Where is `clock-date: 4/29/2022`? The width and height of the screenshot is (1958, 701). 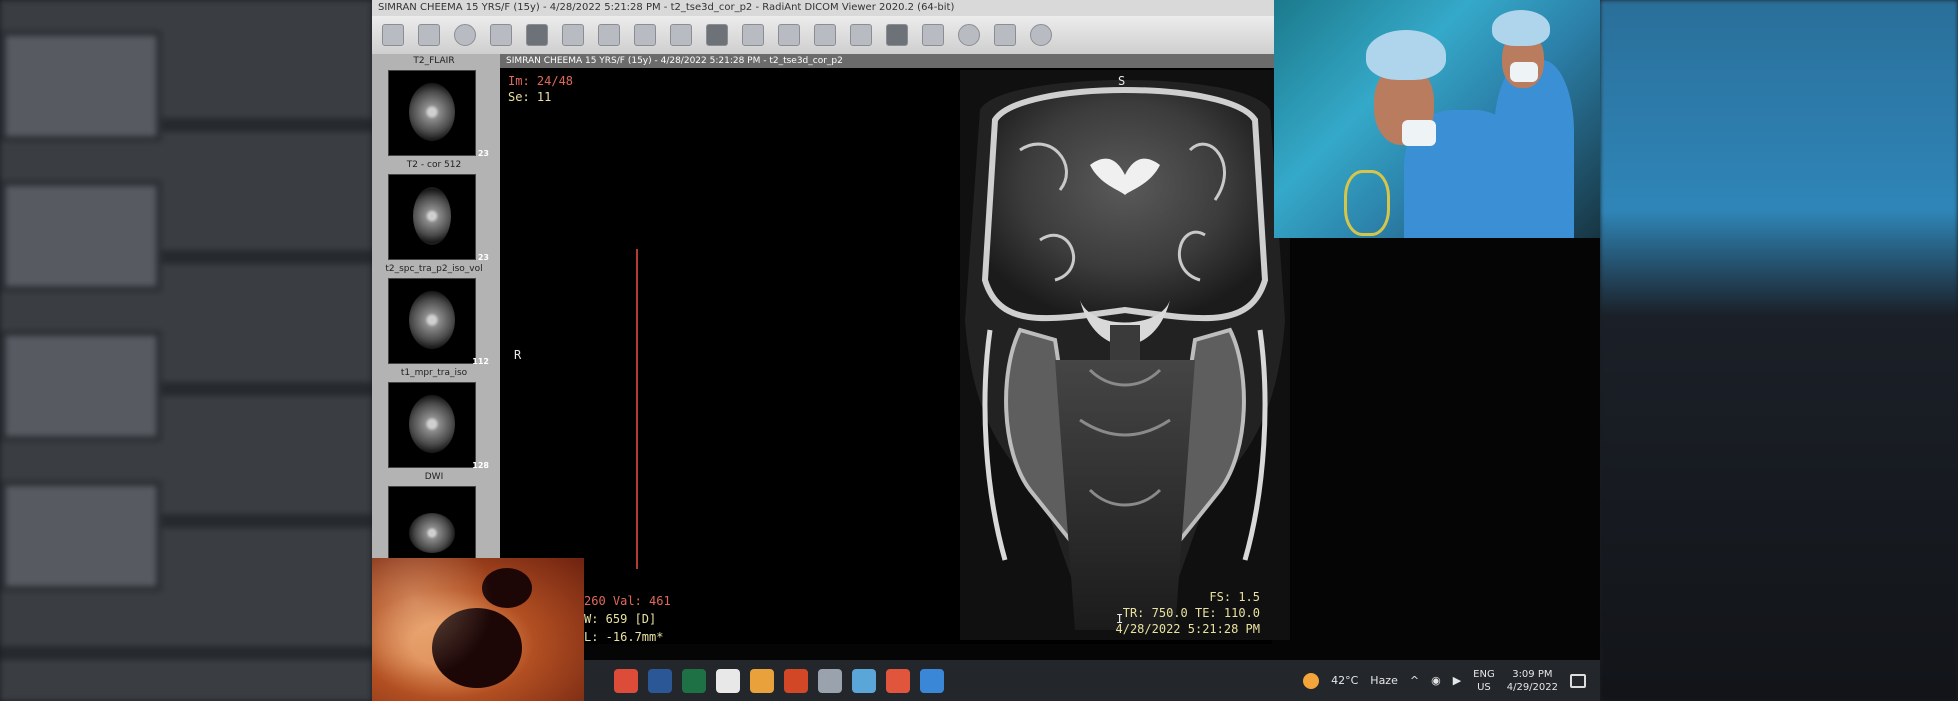
clock-date: 4/29/2022 is located at coordinates (1532, 687).